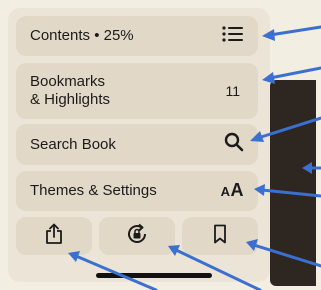  I want to click on text-size-icon: AA, so click(232, 190).